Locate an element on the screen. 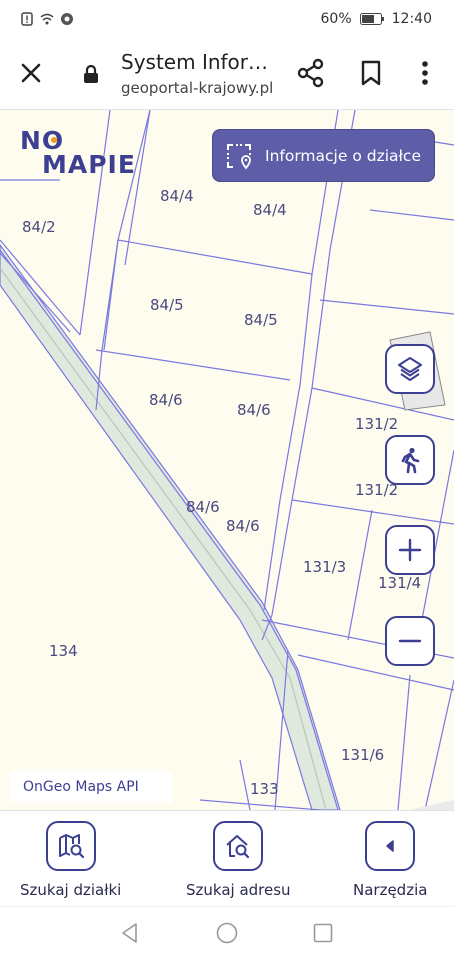 Image resolution: width=454 pixels, height=960 pixels. parcel-label: 133 is located at coordinates (264, 789).